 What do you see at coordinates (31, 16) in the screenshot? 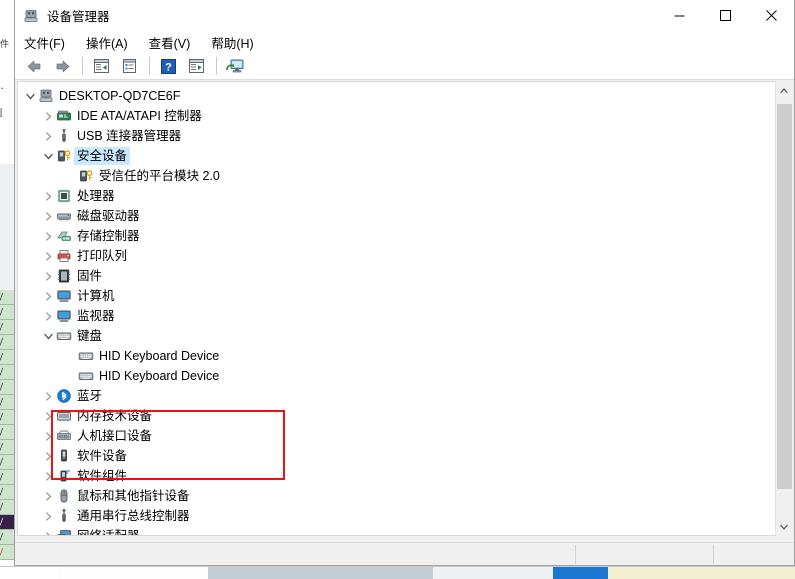
I see `device-manager-icon` at bounding box center [31, 16].